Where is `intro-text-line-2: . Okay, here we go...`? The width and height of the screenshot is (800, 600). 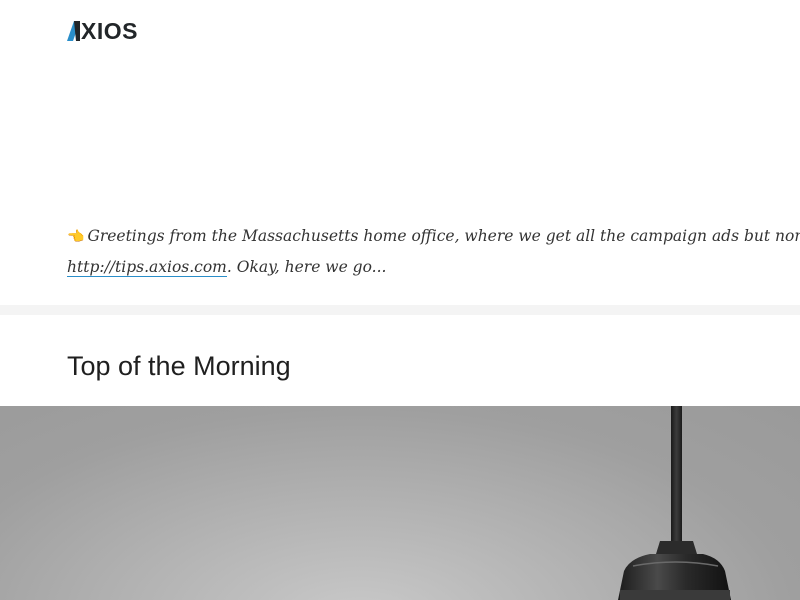 intro-text-line-2: . Okay, here we go... is located at coordinates (306, 267).